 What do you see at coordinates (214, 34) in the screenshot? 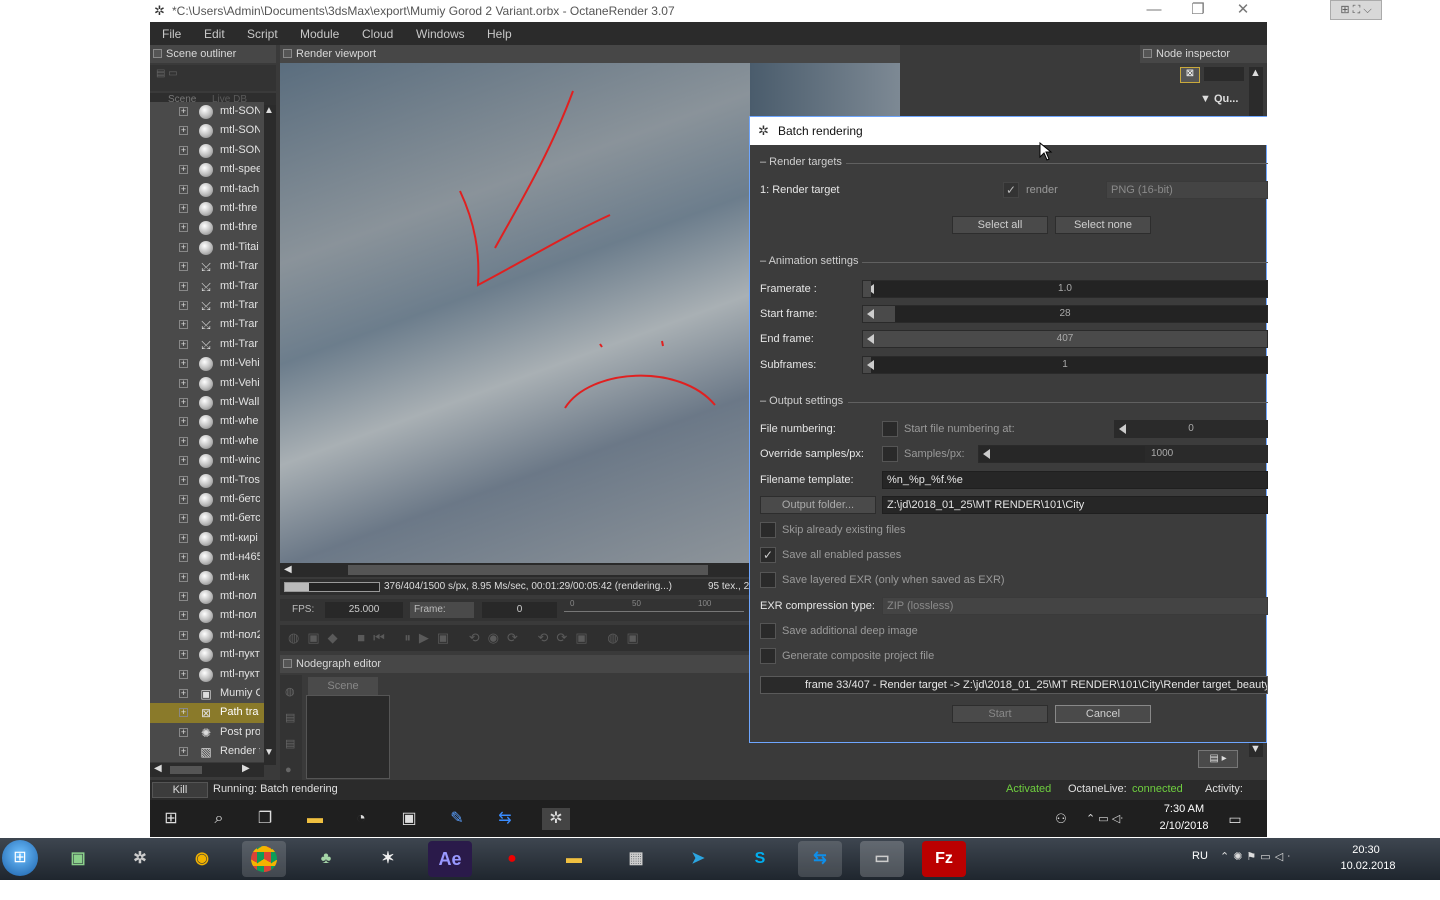
I see `menu-edit: Edit` at bounding box center [214, 34].